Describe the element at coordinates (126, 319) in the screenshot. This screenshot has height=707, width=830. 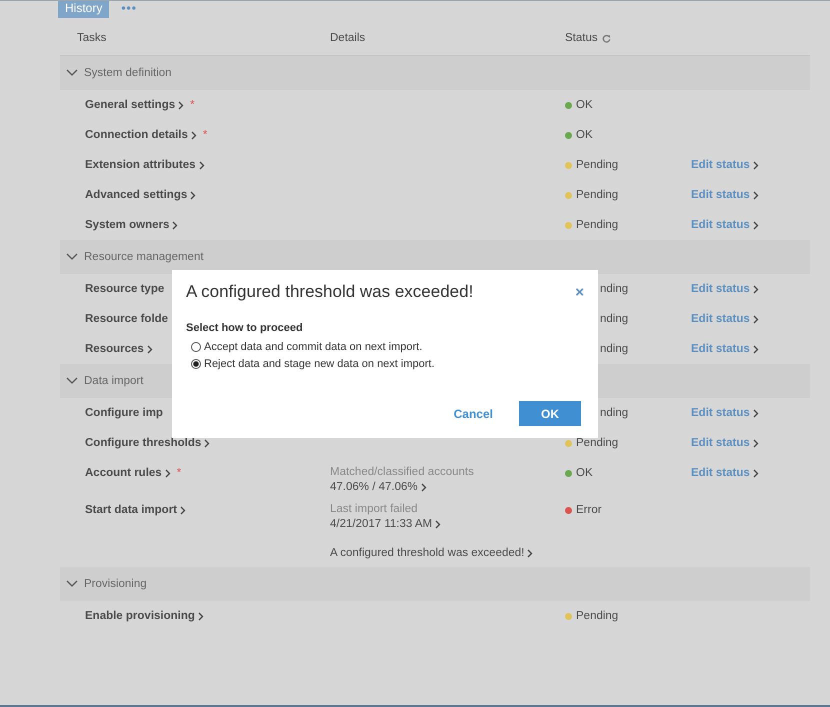
I see `task-link: Resource folde` at that location.